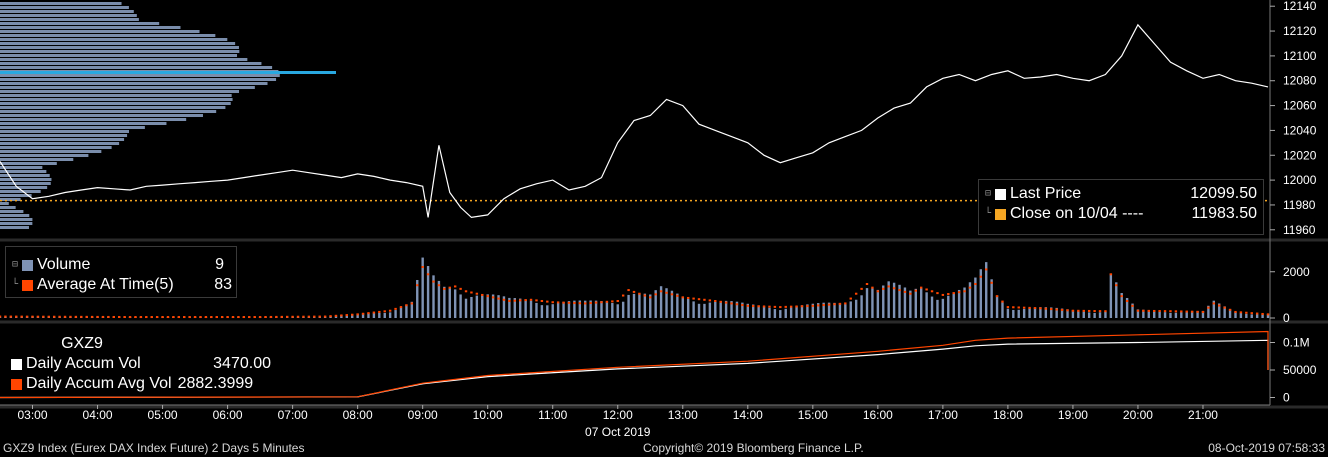 Image resolution: width=1328 pixels, height=457 pixels. I want to click on price-tick-label: 12020, so click(1300, 155).